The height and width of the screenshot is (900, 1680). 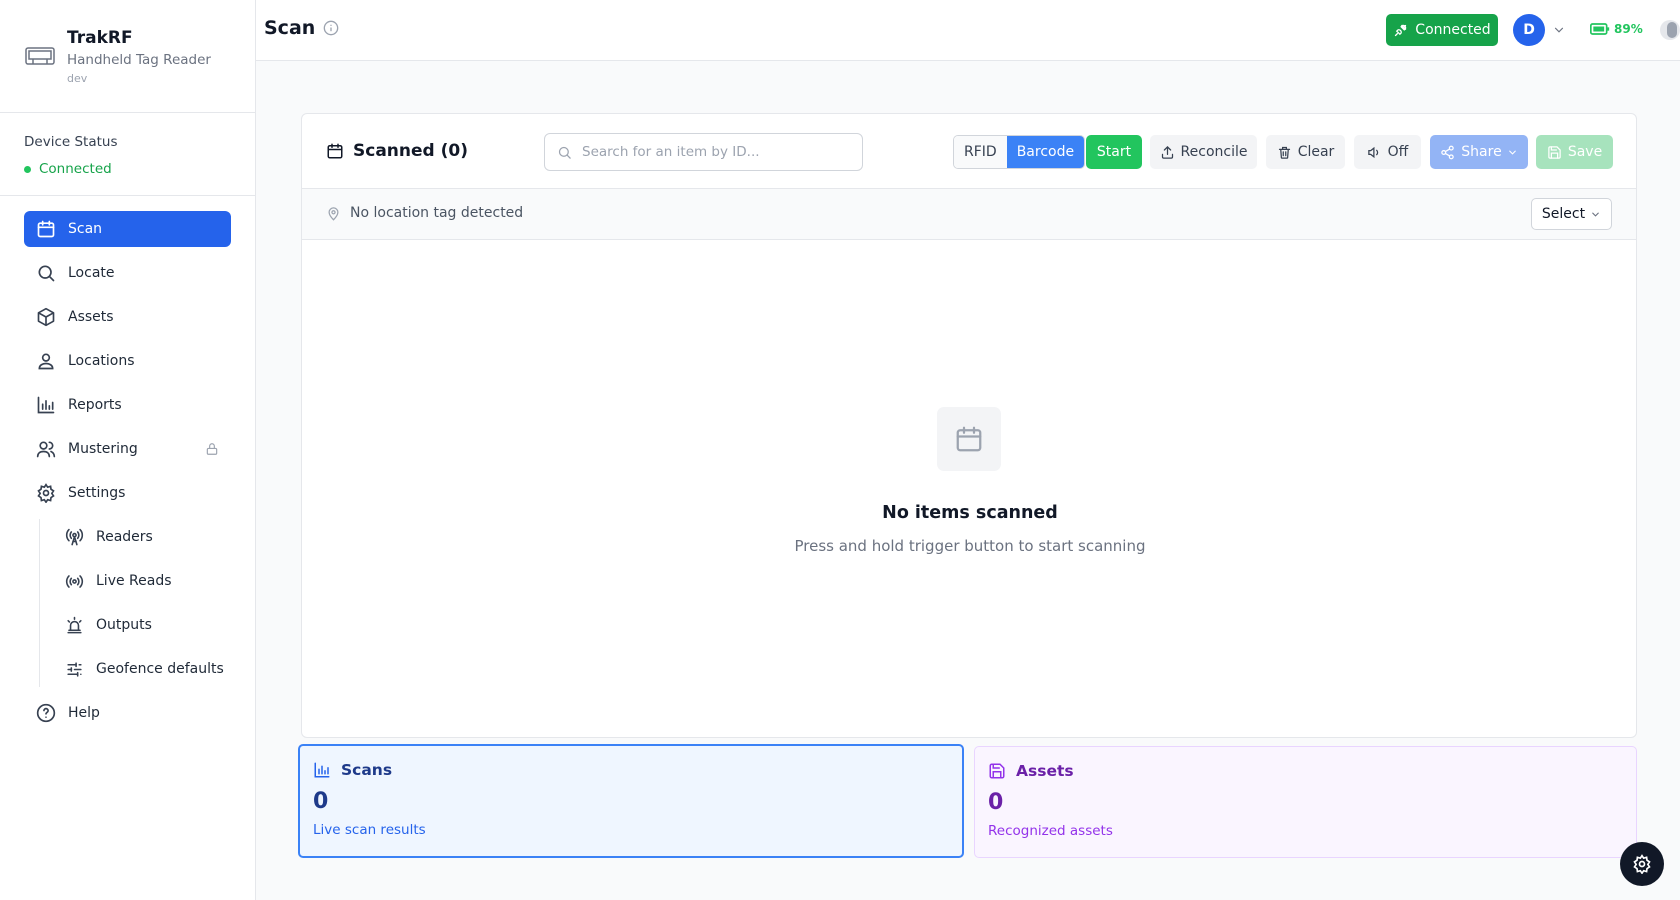 What do you see at coordinates (301, 28) in the screenshot?
I see `page-title: Scan` at bounding box center [301, 28].